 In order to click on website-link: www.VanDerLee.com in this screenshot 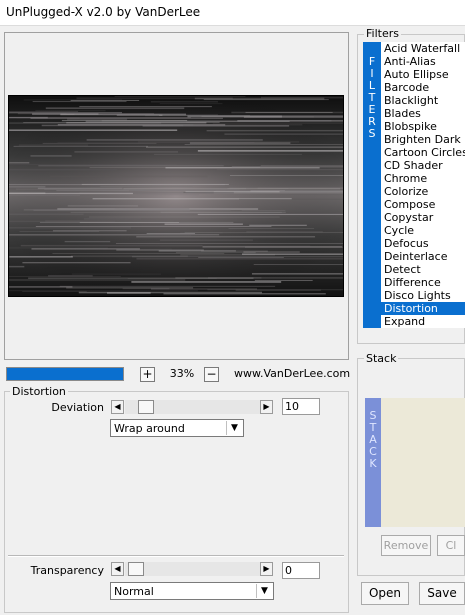, I will do `click(292, 373)`.